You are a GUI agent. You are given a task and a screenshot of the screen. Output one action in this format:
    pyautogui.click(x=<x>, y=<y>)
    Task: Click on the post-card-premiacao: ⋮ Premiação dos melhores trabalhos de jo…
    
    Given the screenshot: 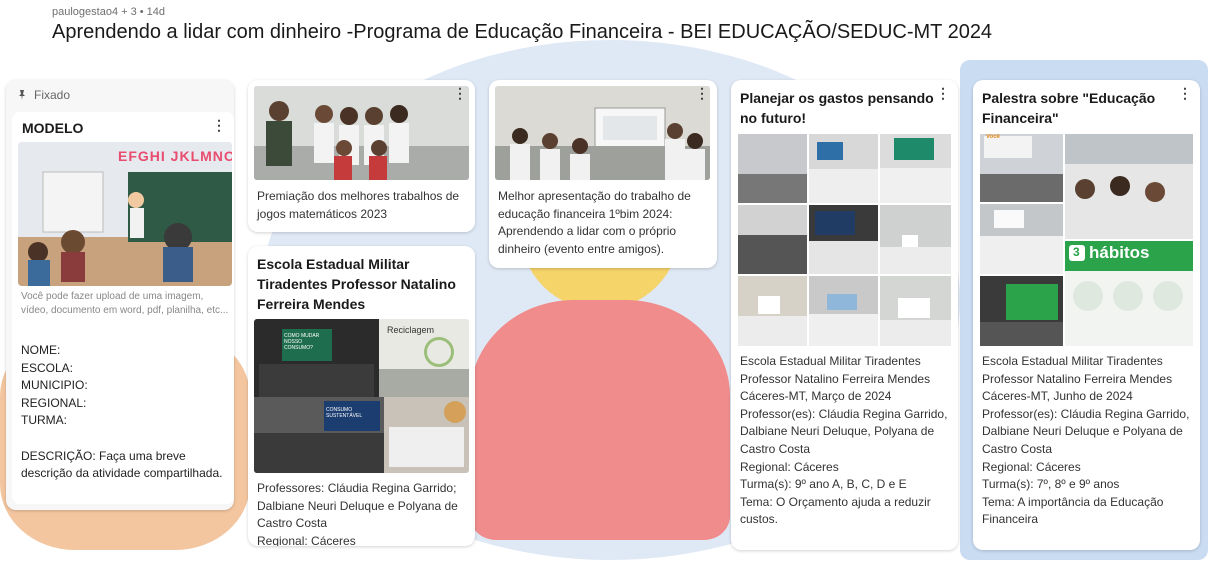 What is the action you would take?
    pyautogui.click(x=361, y=156)
    